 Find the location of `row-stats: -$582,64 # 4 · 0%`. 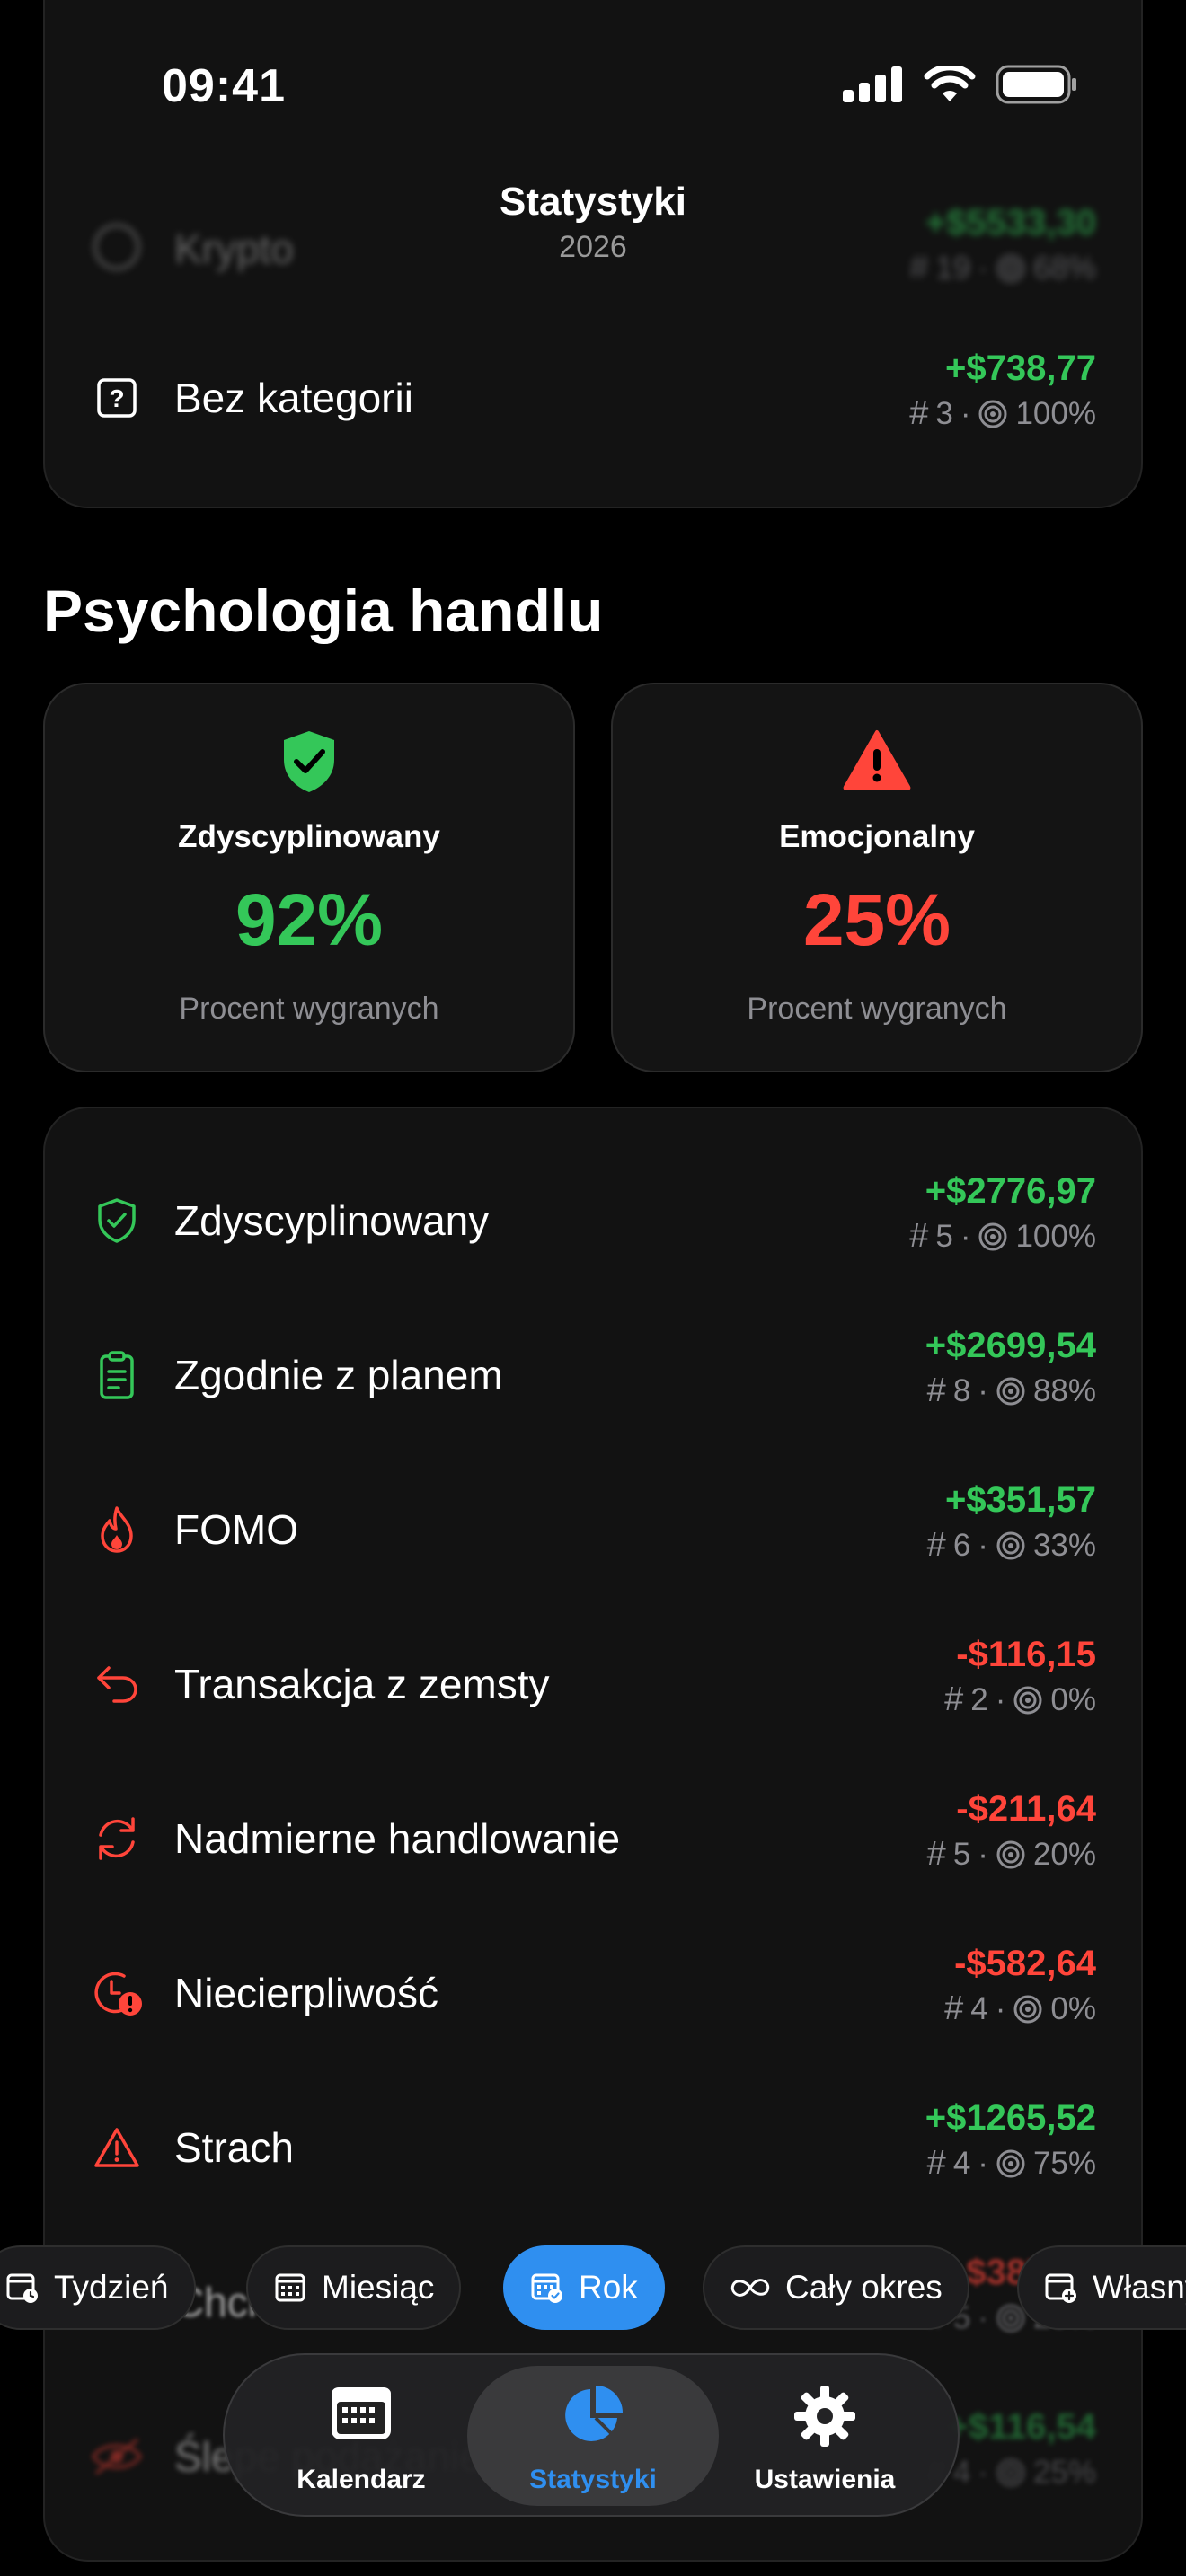

row-stats: -$582,64 # 4 · 0% is located at coordinates (1020, 1986).